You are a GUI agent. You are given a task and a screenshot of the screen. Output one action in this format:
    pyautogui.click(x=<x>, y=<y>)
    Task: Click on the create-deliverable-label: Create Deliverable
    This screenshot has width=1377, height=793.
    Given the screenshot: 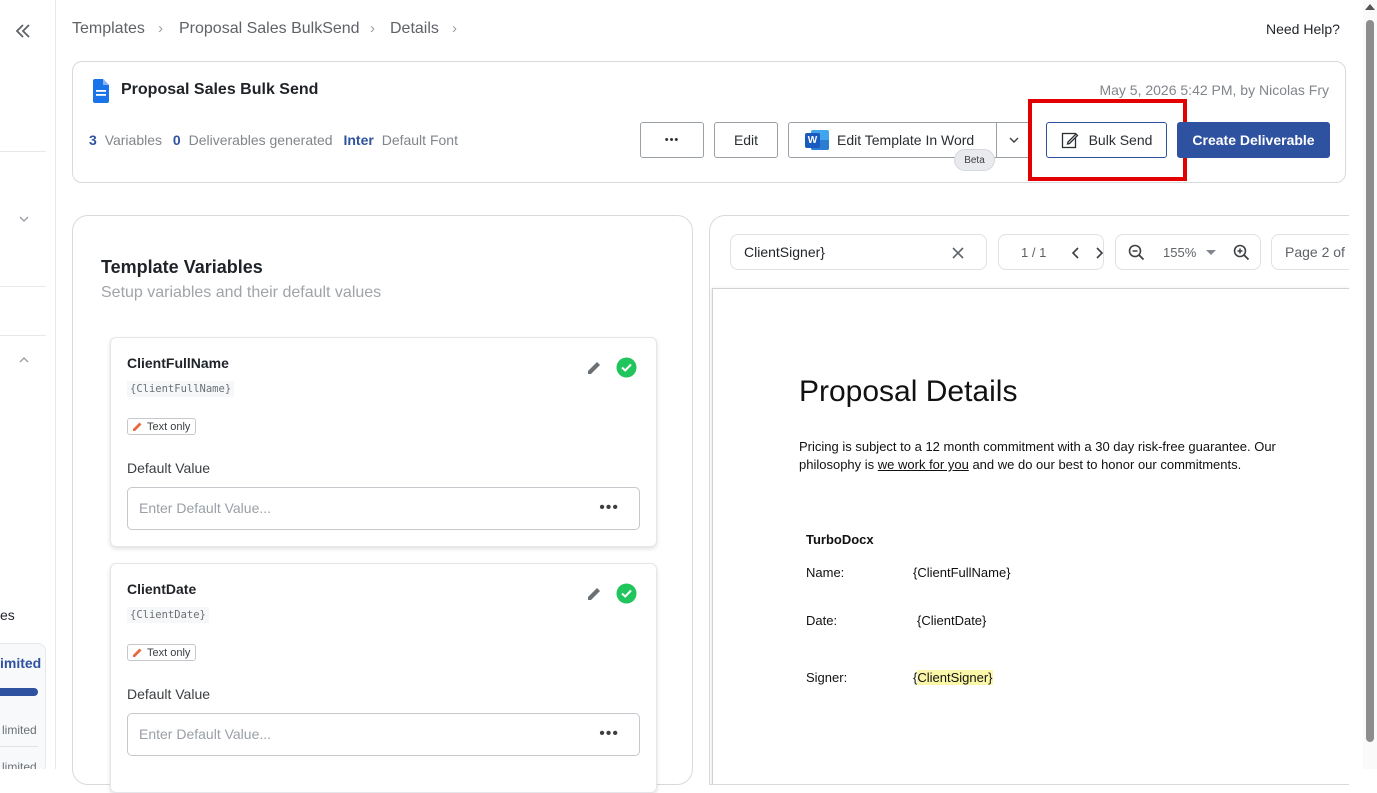 What is the action you would take?
    pyautogui.click(x=1253, y=140)
    